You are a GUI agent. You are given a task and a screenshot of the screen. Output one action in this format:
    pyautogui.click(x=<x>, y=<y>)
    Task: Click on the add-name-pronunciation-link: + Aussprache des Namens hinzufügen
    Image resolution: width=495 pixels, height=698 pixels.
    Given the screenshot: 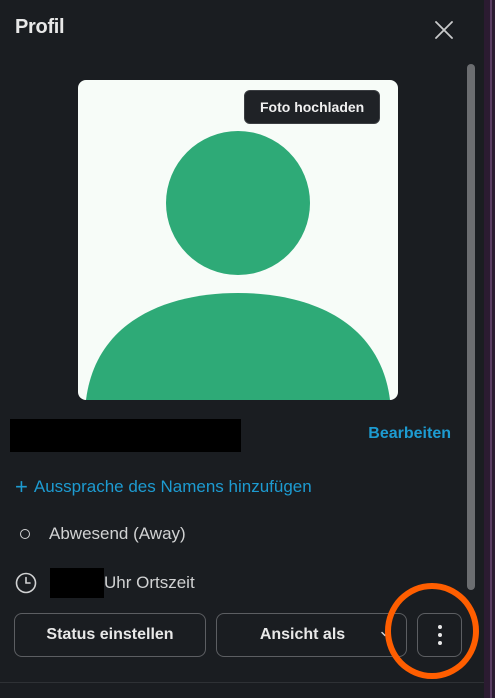 What is the action you would take?
    pyautogui.click(x=163, y=486)
    